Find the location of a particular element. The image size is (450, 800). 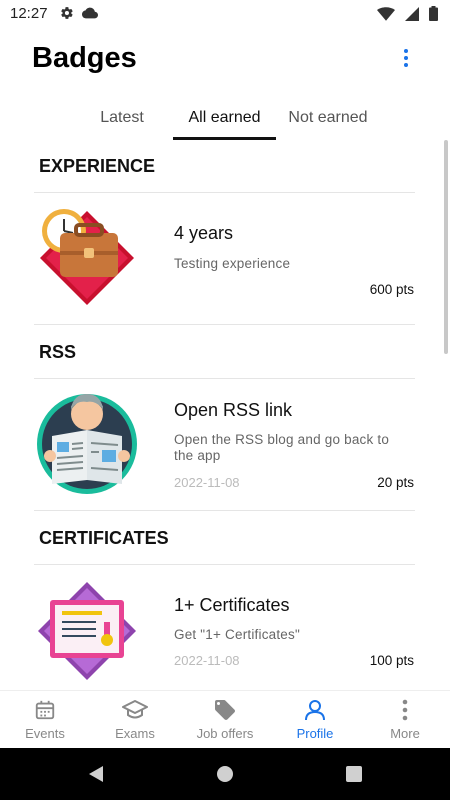

status-bar: 12:27 is located at coordinates (225, 14).